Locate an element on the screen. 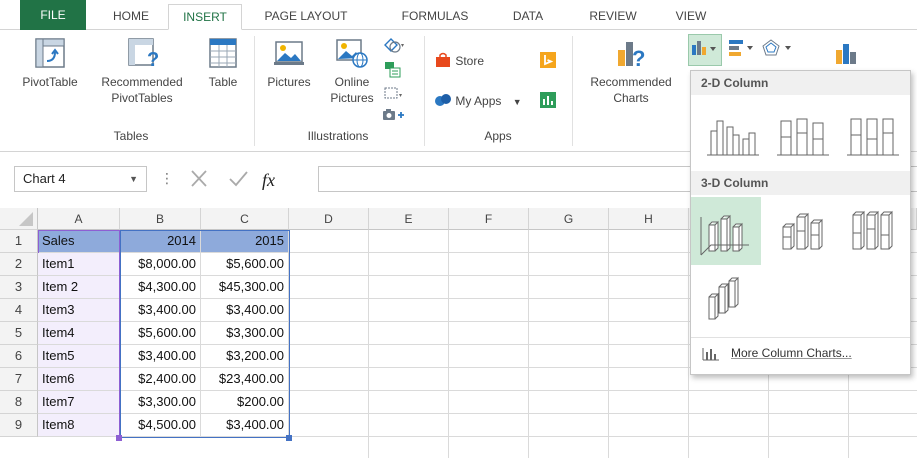  3d-100-stacked-column-option is located at coordinates (871, 230).